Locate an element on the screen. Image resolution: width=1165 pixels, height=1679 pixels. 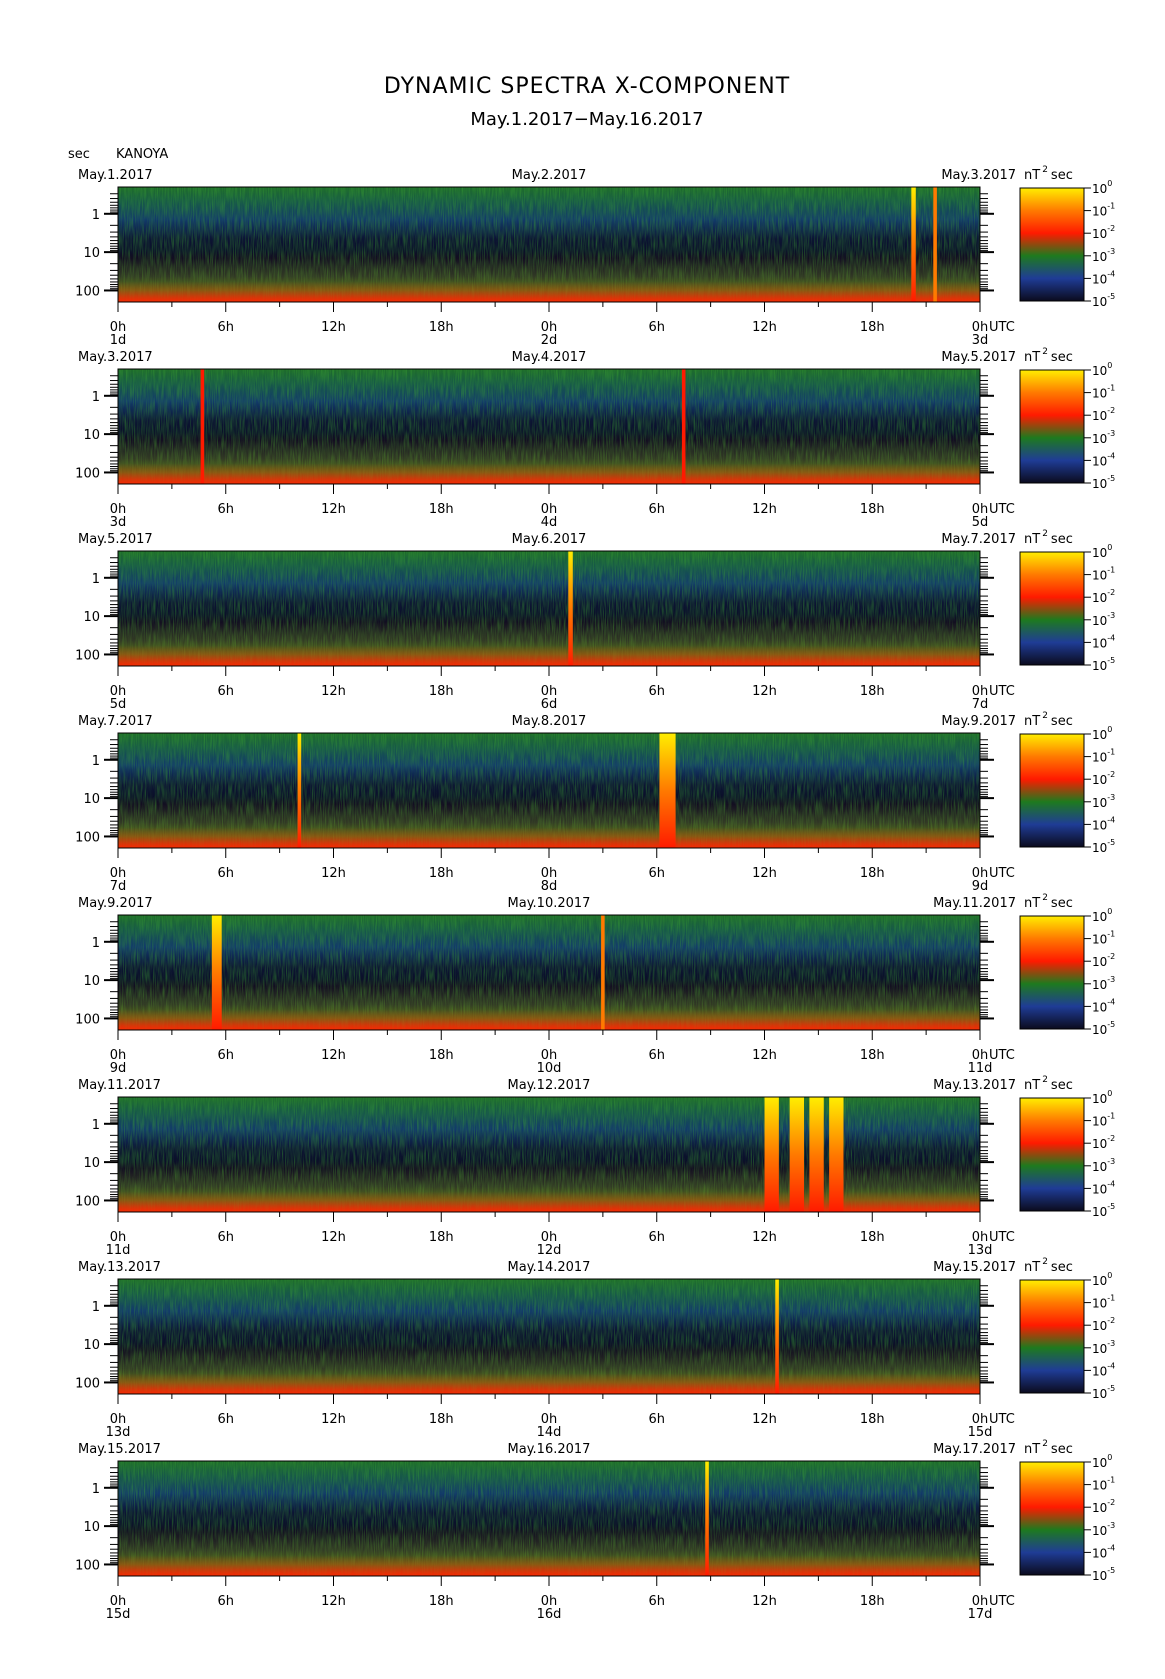
panel-date-left: May.5.2017 is located at coordinates (115, 539).